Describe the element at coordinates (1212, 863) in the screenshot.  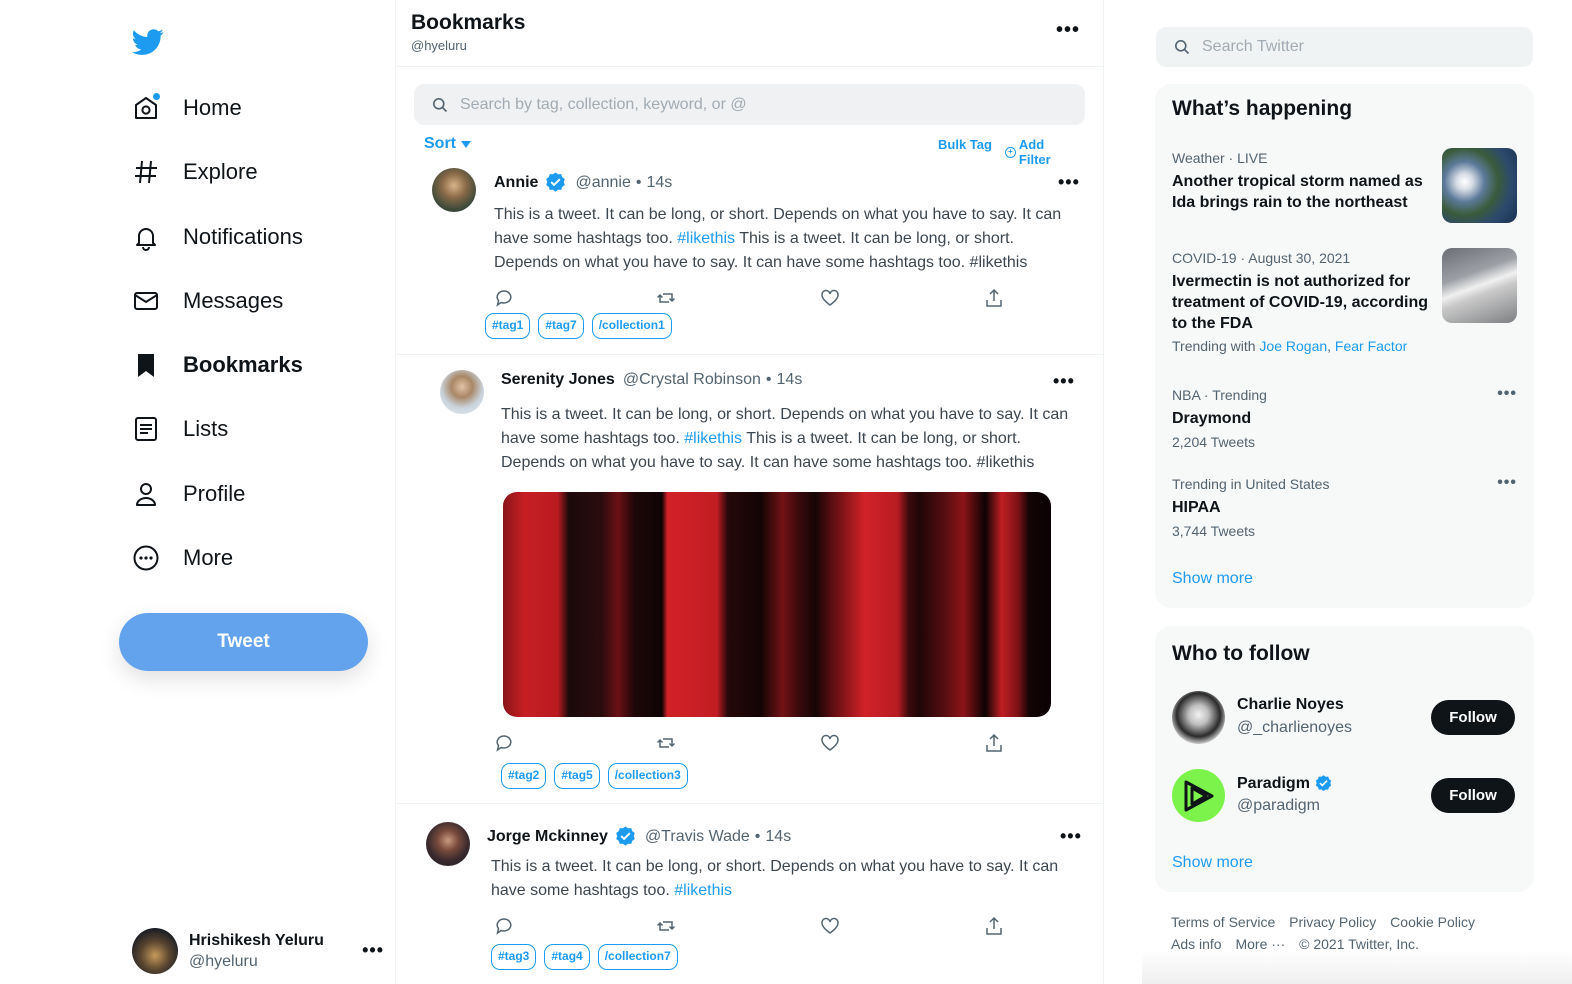
I see `show-more-follow-link: Show more` at that location.